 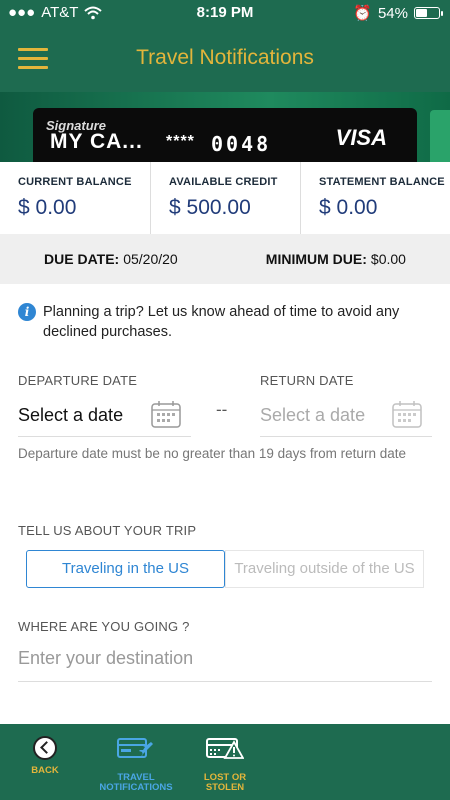 What do you see at coordinates (422, 13) in the screenshot?
I see `battery-fill` at bounding box center [422, 13].